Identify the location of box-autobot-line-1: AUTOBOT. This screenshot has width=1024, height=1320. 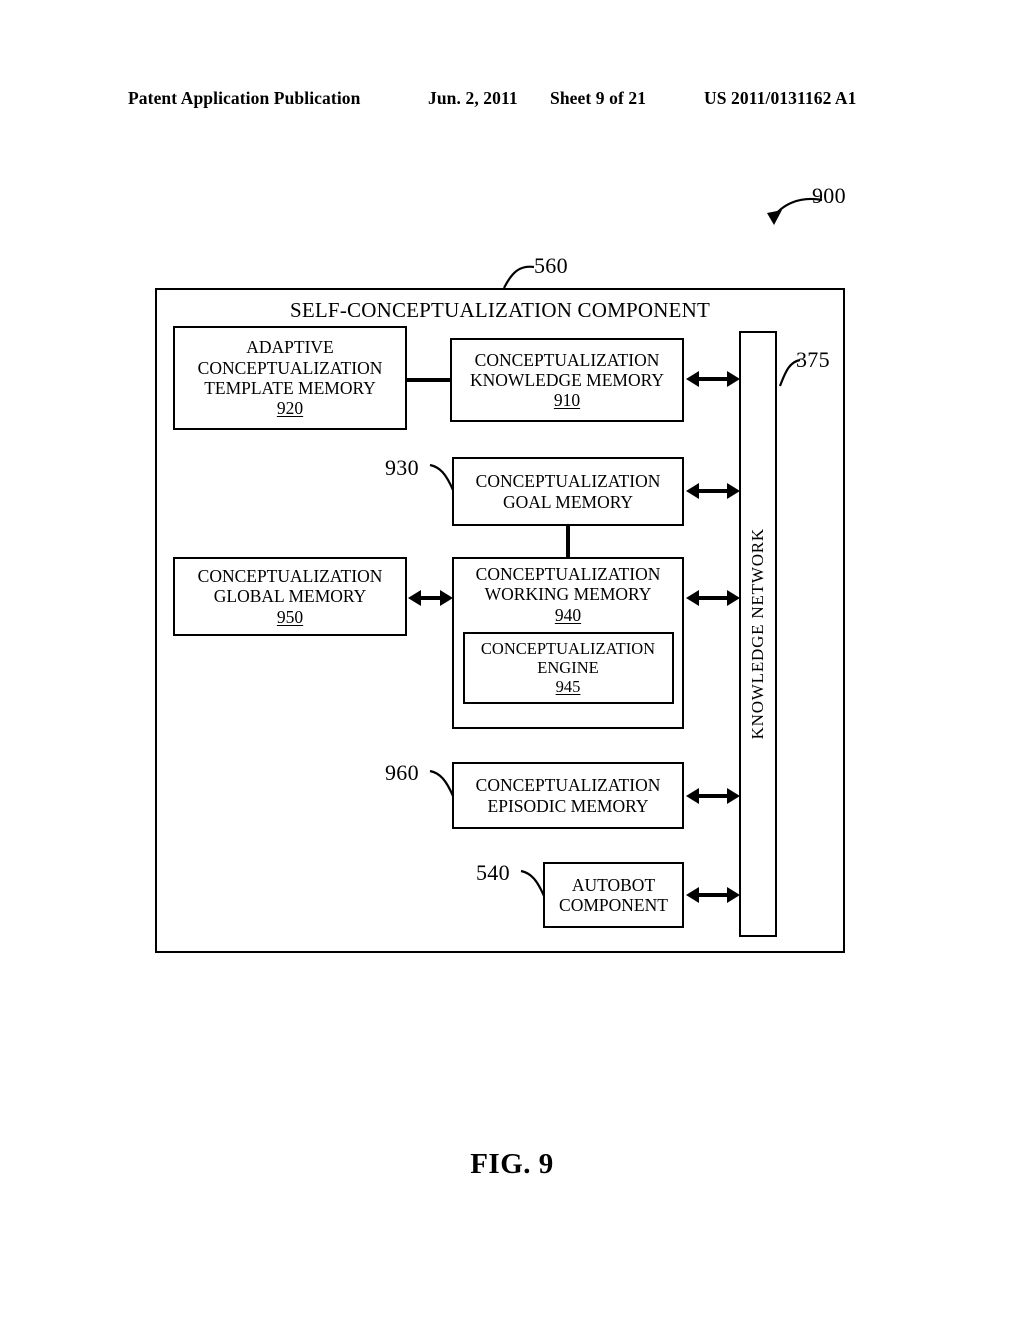
(613, 884).